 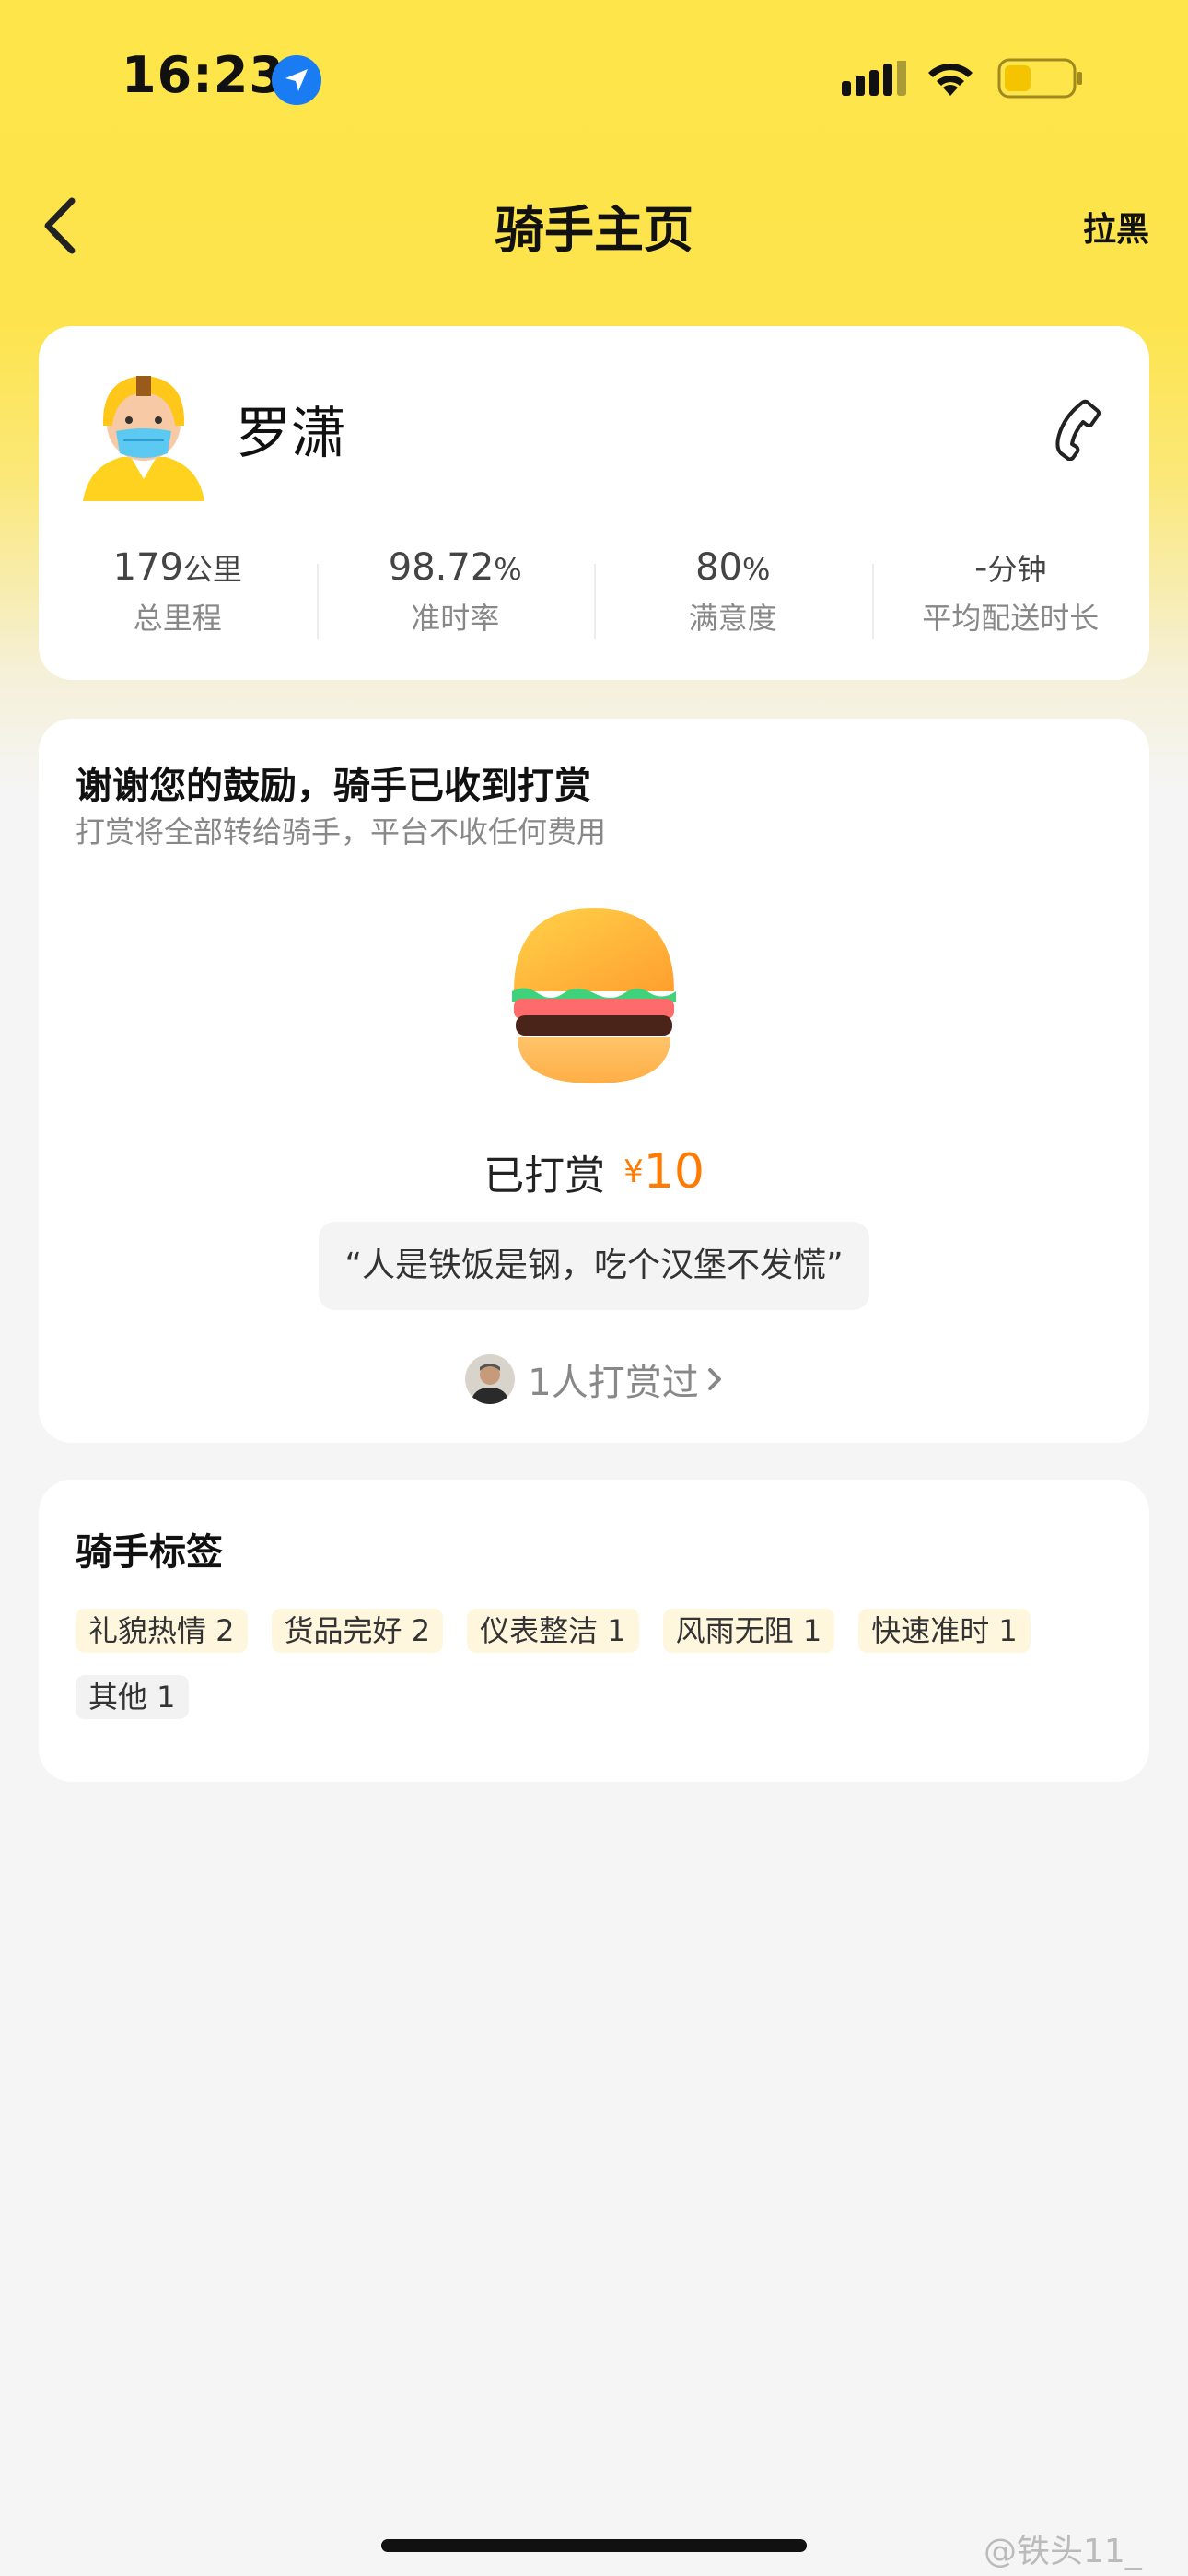 What do you see at coordinates (1063, 2551) in the screenshot?
I see `watermark: @铁头11_` at bounding box center [1063, 2551].